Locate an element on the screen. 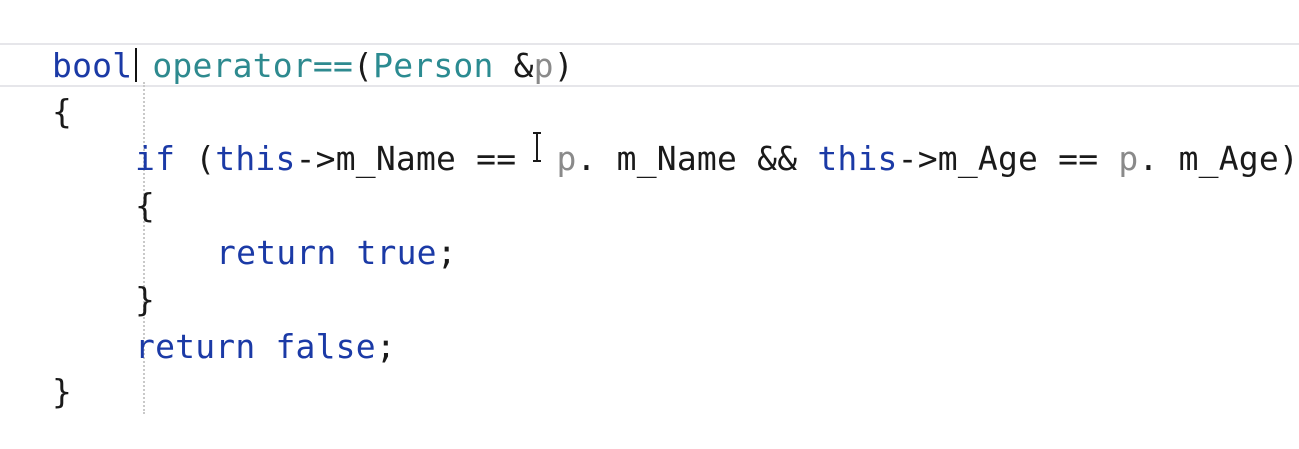  keyword-return-2: return is located at coordinates (195, 346).